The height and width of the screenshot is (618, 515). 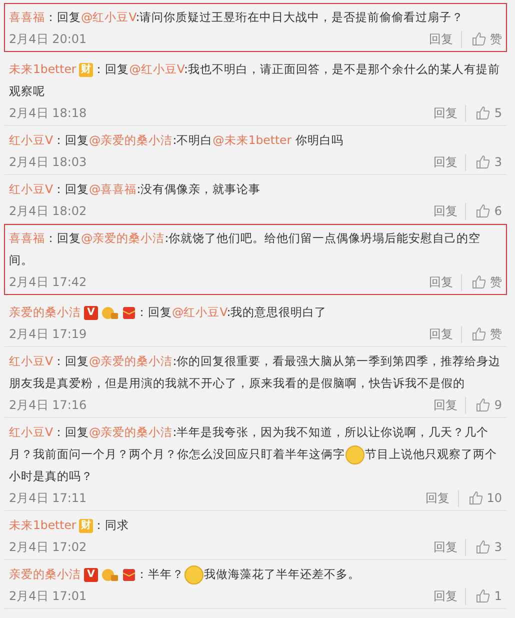 What do you see at coordinates (252, 140) in the screenshot?
I see `mention-link: @未来1better` at bounding box center [252, 140].